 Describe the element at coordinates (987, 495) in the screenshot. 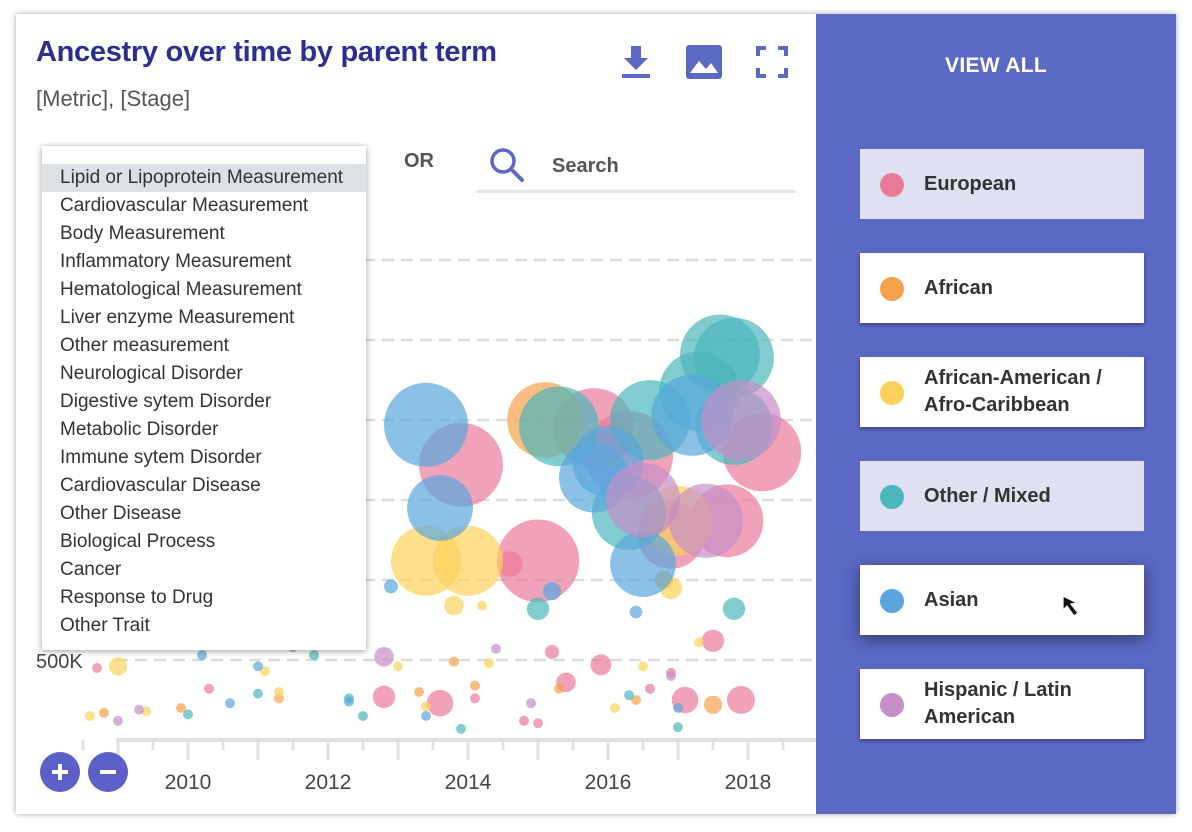

I see `legend-label: Other / Mixed` at that location.